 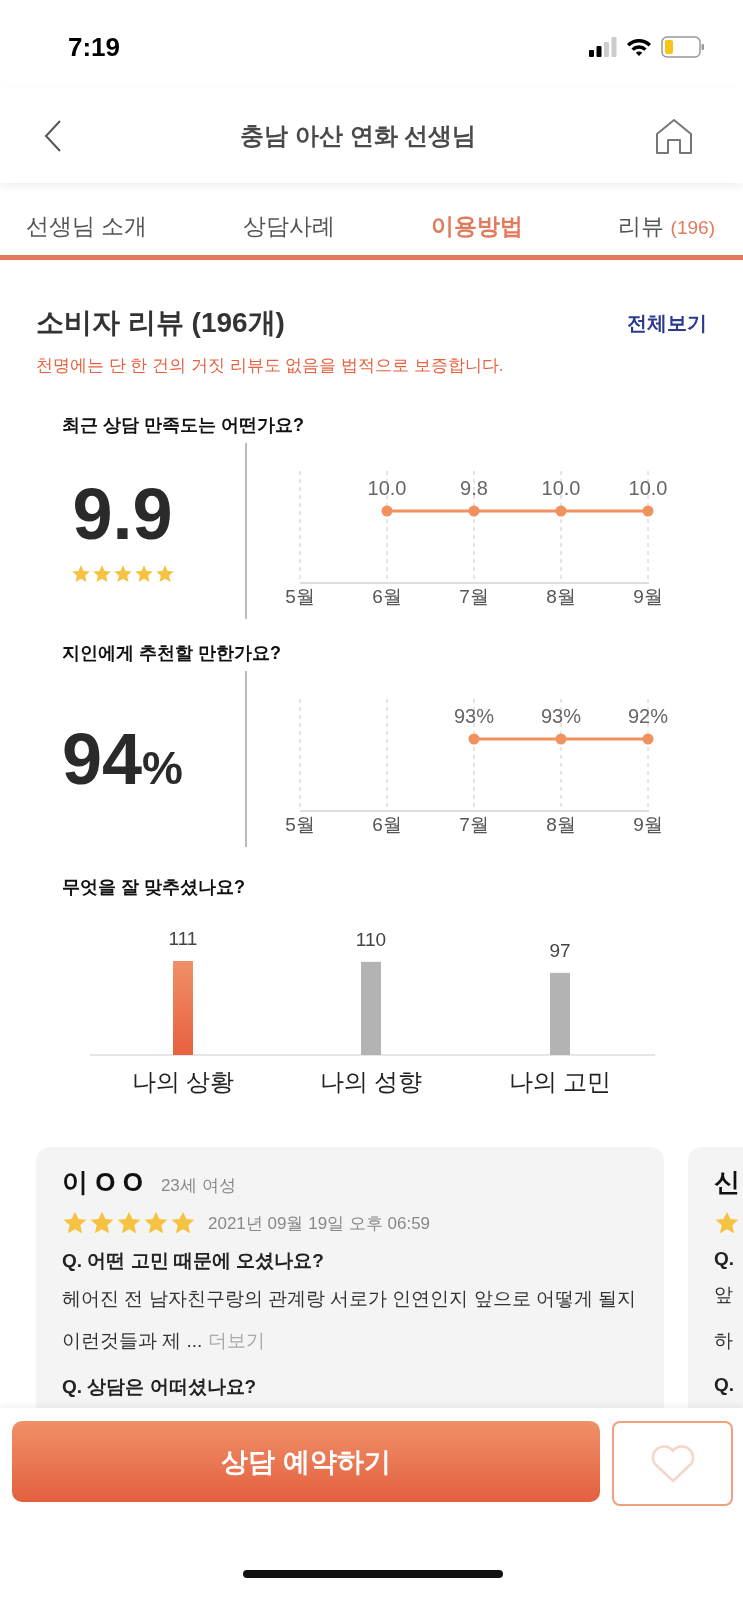 What do you see at coordinates (350, 1320) in the screenshot?
I see `review-answer: 헤어진 전 남자친구랑의 관계랑 서로가 인연인지 앞으로 어떻게 될지 이런것들과 제 ... 더보기` at bounding box center [350, 1320].